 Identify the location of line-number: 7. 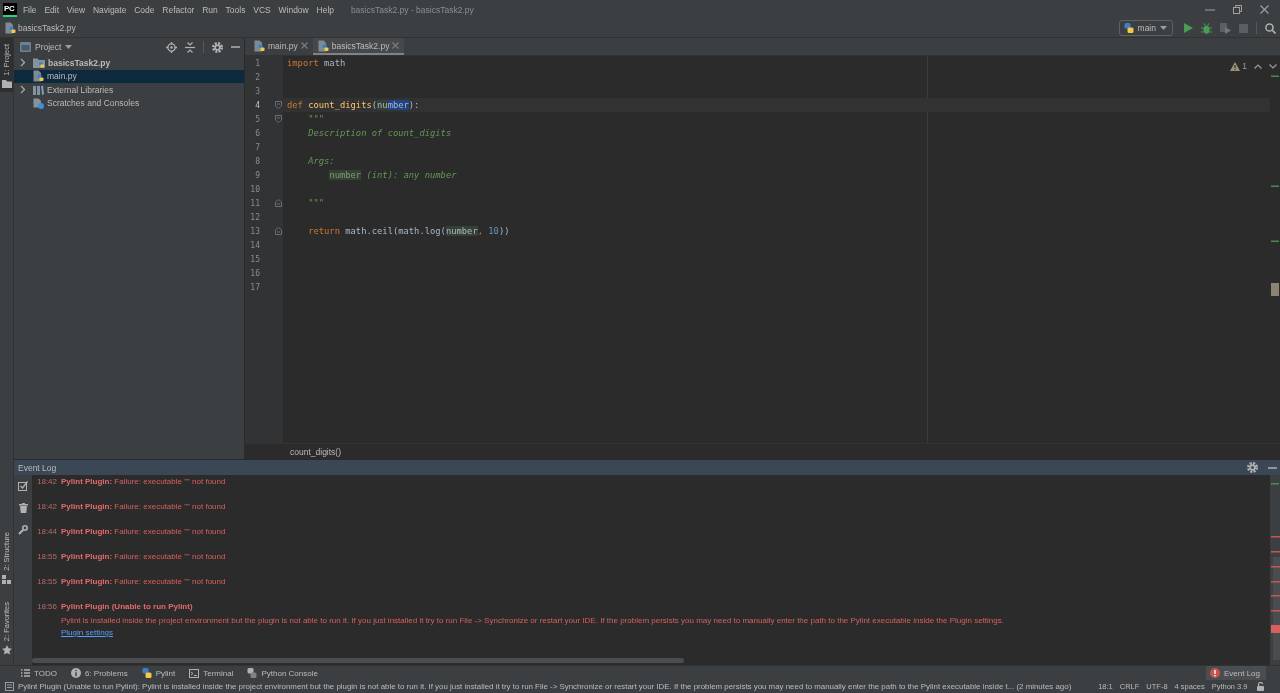
(257, 147).